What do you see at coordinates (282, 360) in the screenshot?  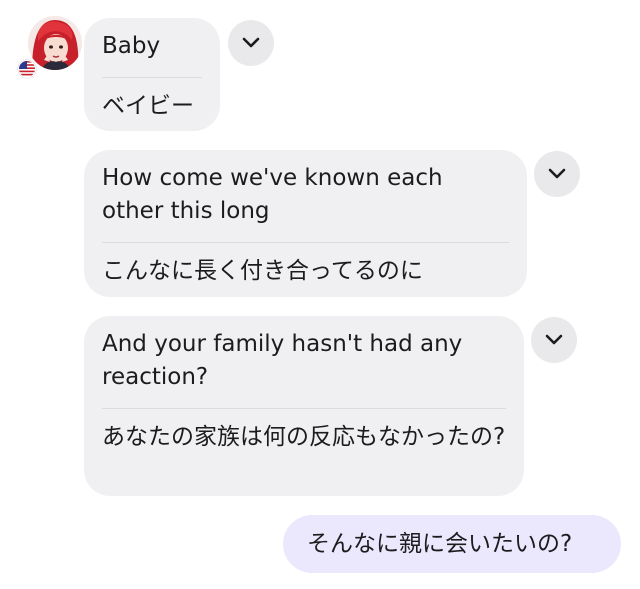 I see `message-original-text: And your family hasn't had any reaction?` at bounding box center [282, 360].